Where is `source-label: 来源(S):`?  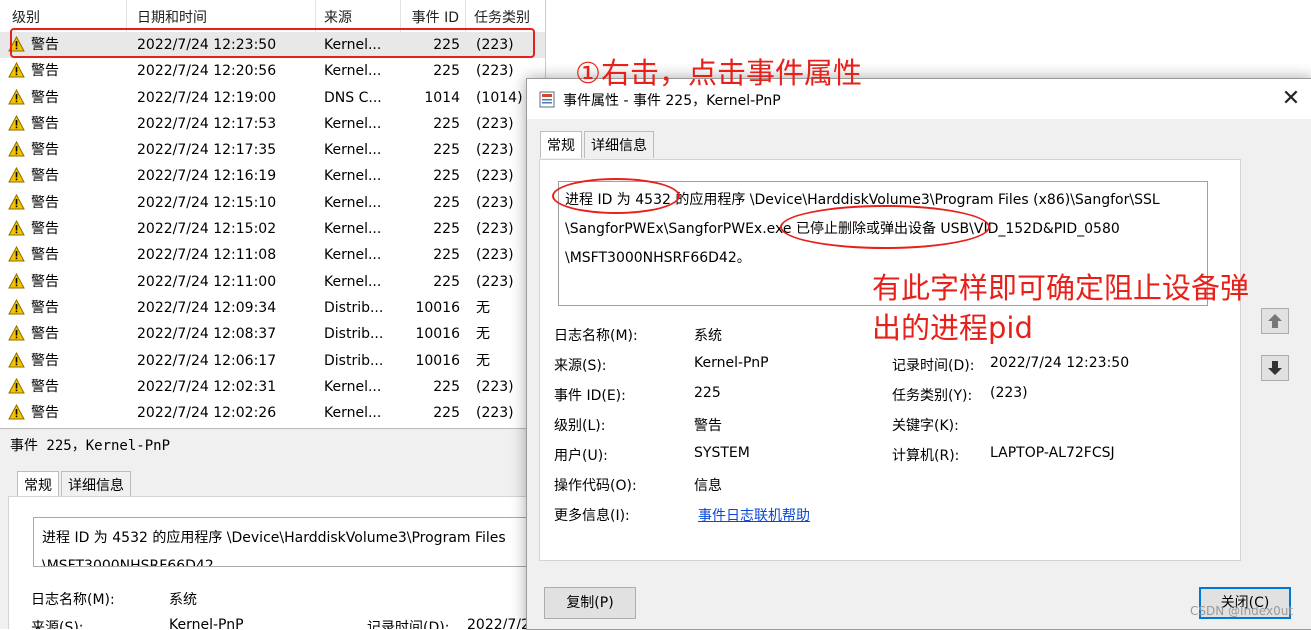
source-label: 来源(S): is located at coordinates (580, 366).